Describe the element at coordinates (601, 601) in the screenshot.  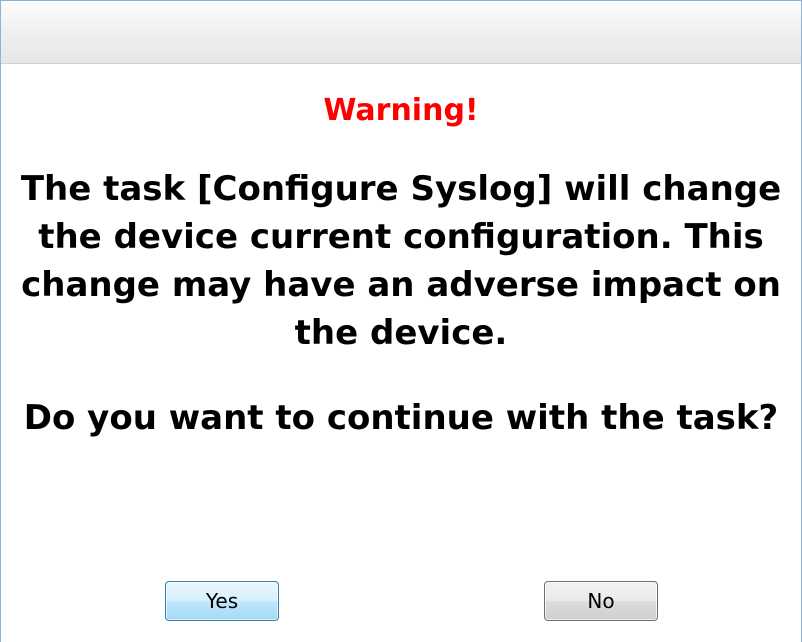
I see `no-button: No` at that location.